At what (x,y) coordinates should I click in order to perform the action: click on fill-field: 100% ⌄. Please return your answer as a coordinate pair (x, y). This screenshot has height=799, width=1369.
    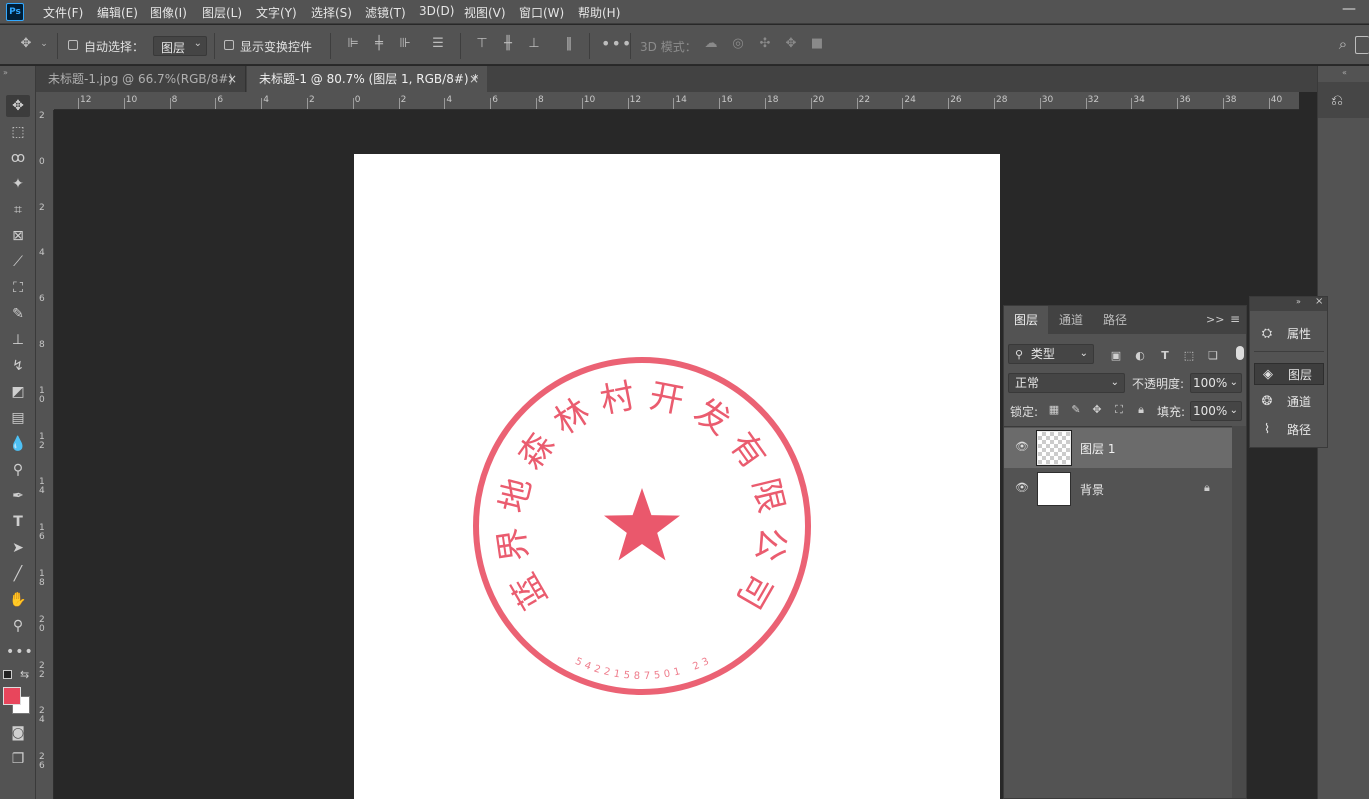
    Looking at the image, I should click on (1216, 411).